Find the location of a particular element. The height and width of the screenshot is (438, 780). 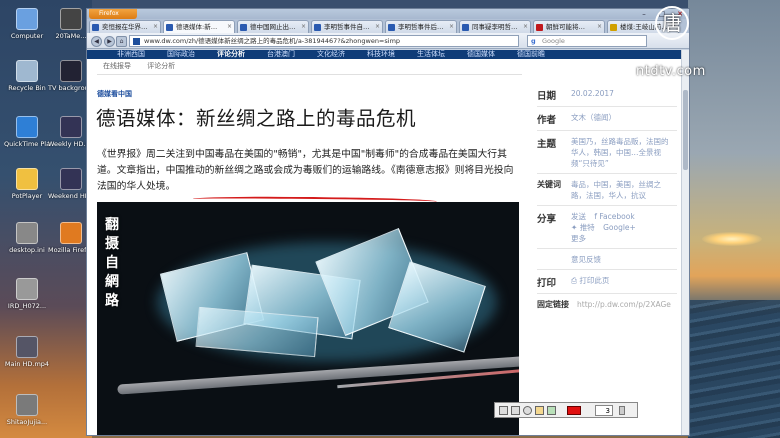

site-nav-item: 文化经济 is located at coordinates (331, 54).